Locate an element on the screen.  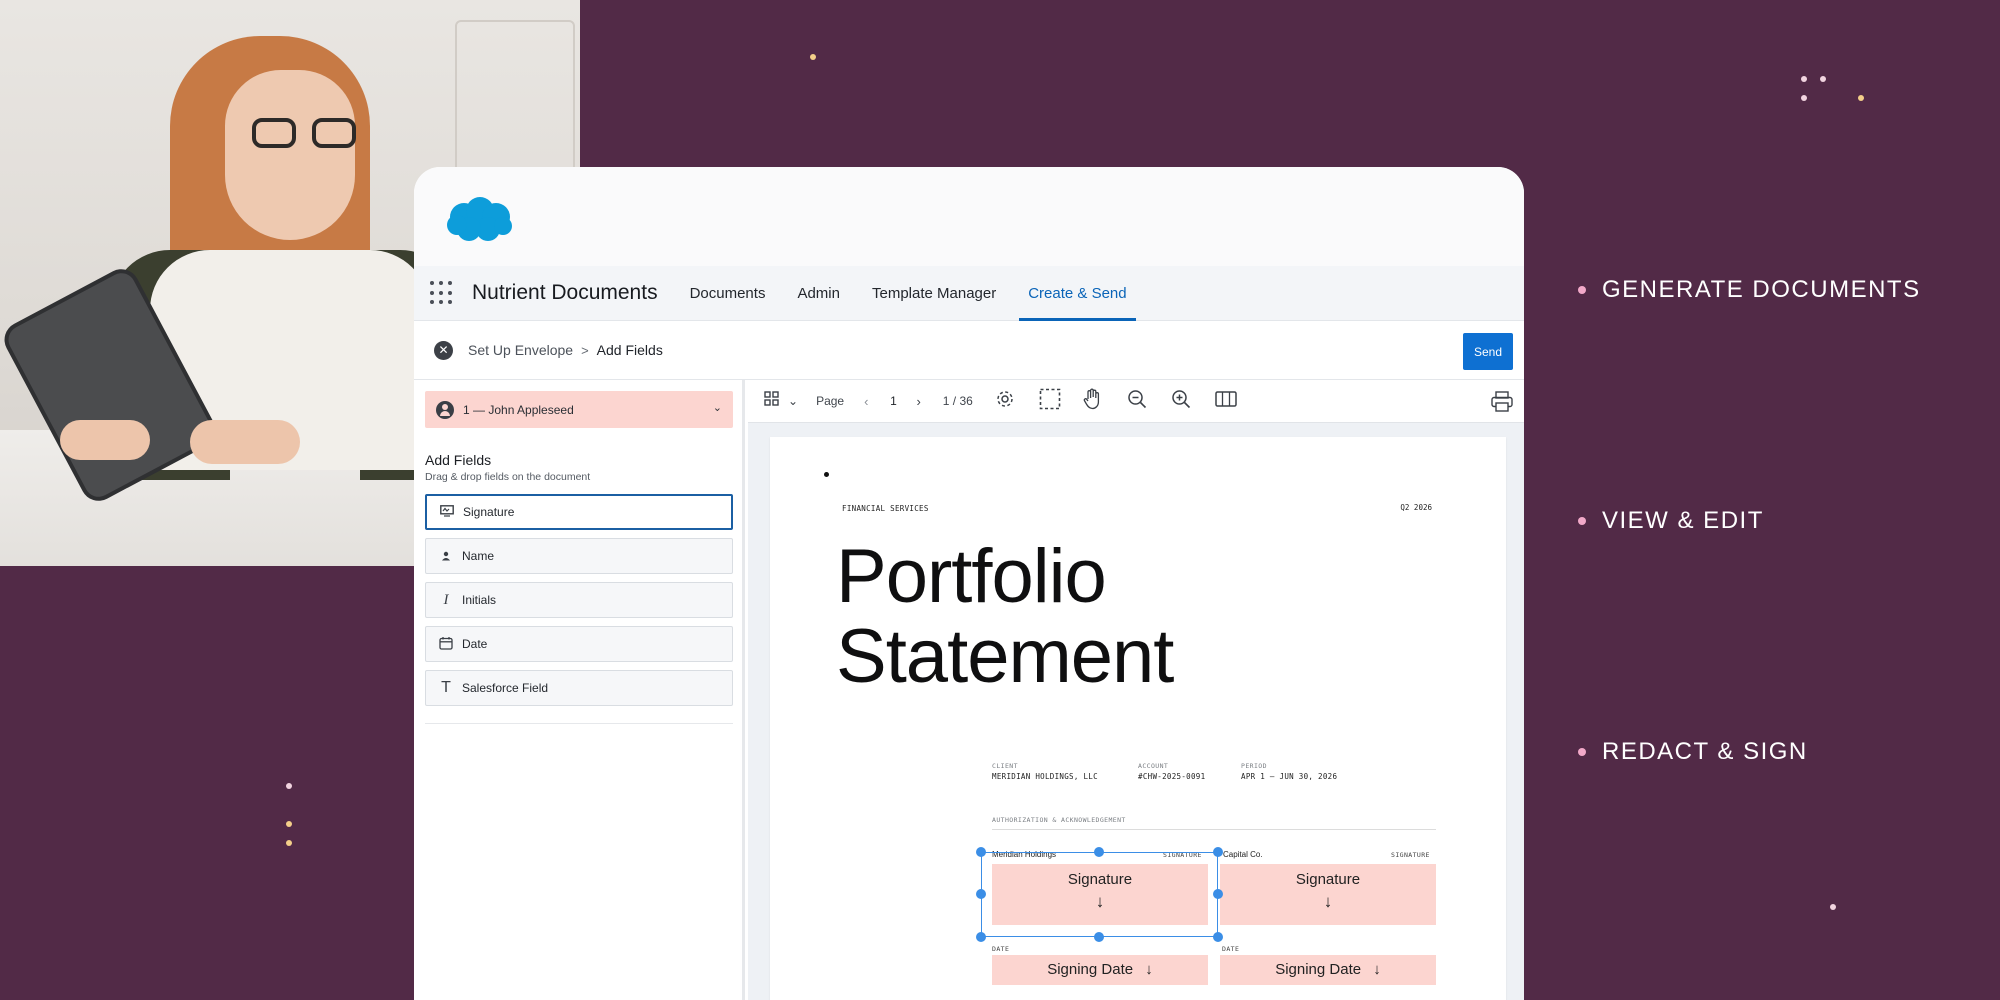
field-signature: Signature is located at coordinates (579, 512).